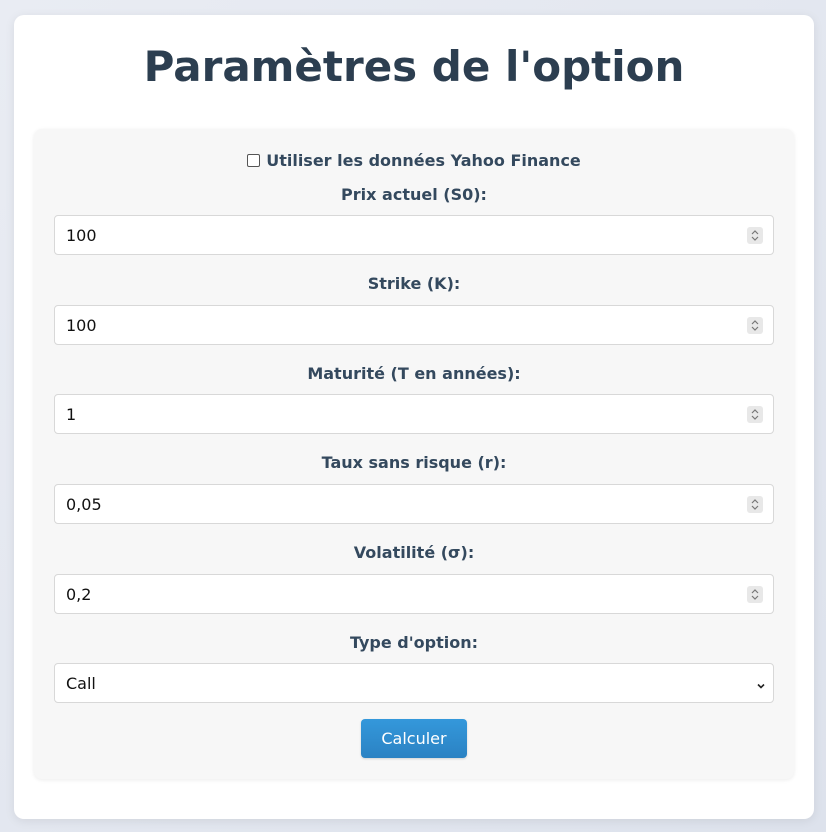 This screenshot has width=826, height=832. What do you see at coordinates (414, 235) in the screenshot?
I see `spot-price-input: 100` at bounding box center [414, 235].